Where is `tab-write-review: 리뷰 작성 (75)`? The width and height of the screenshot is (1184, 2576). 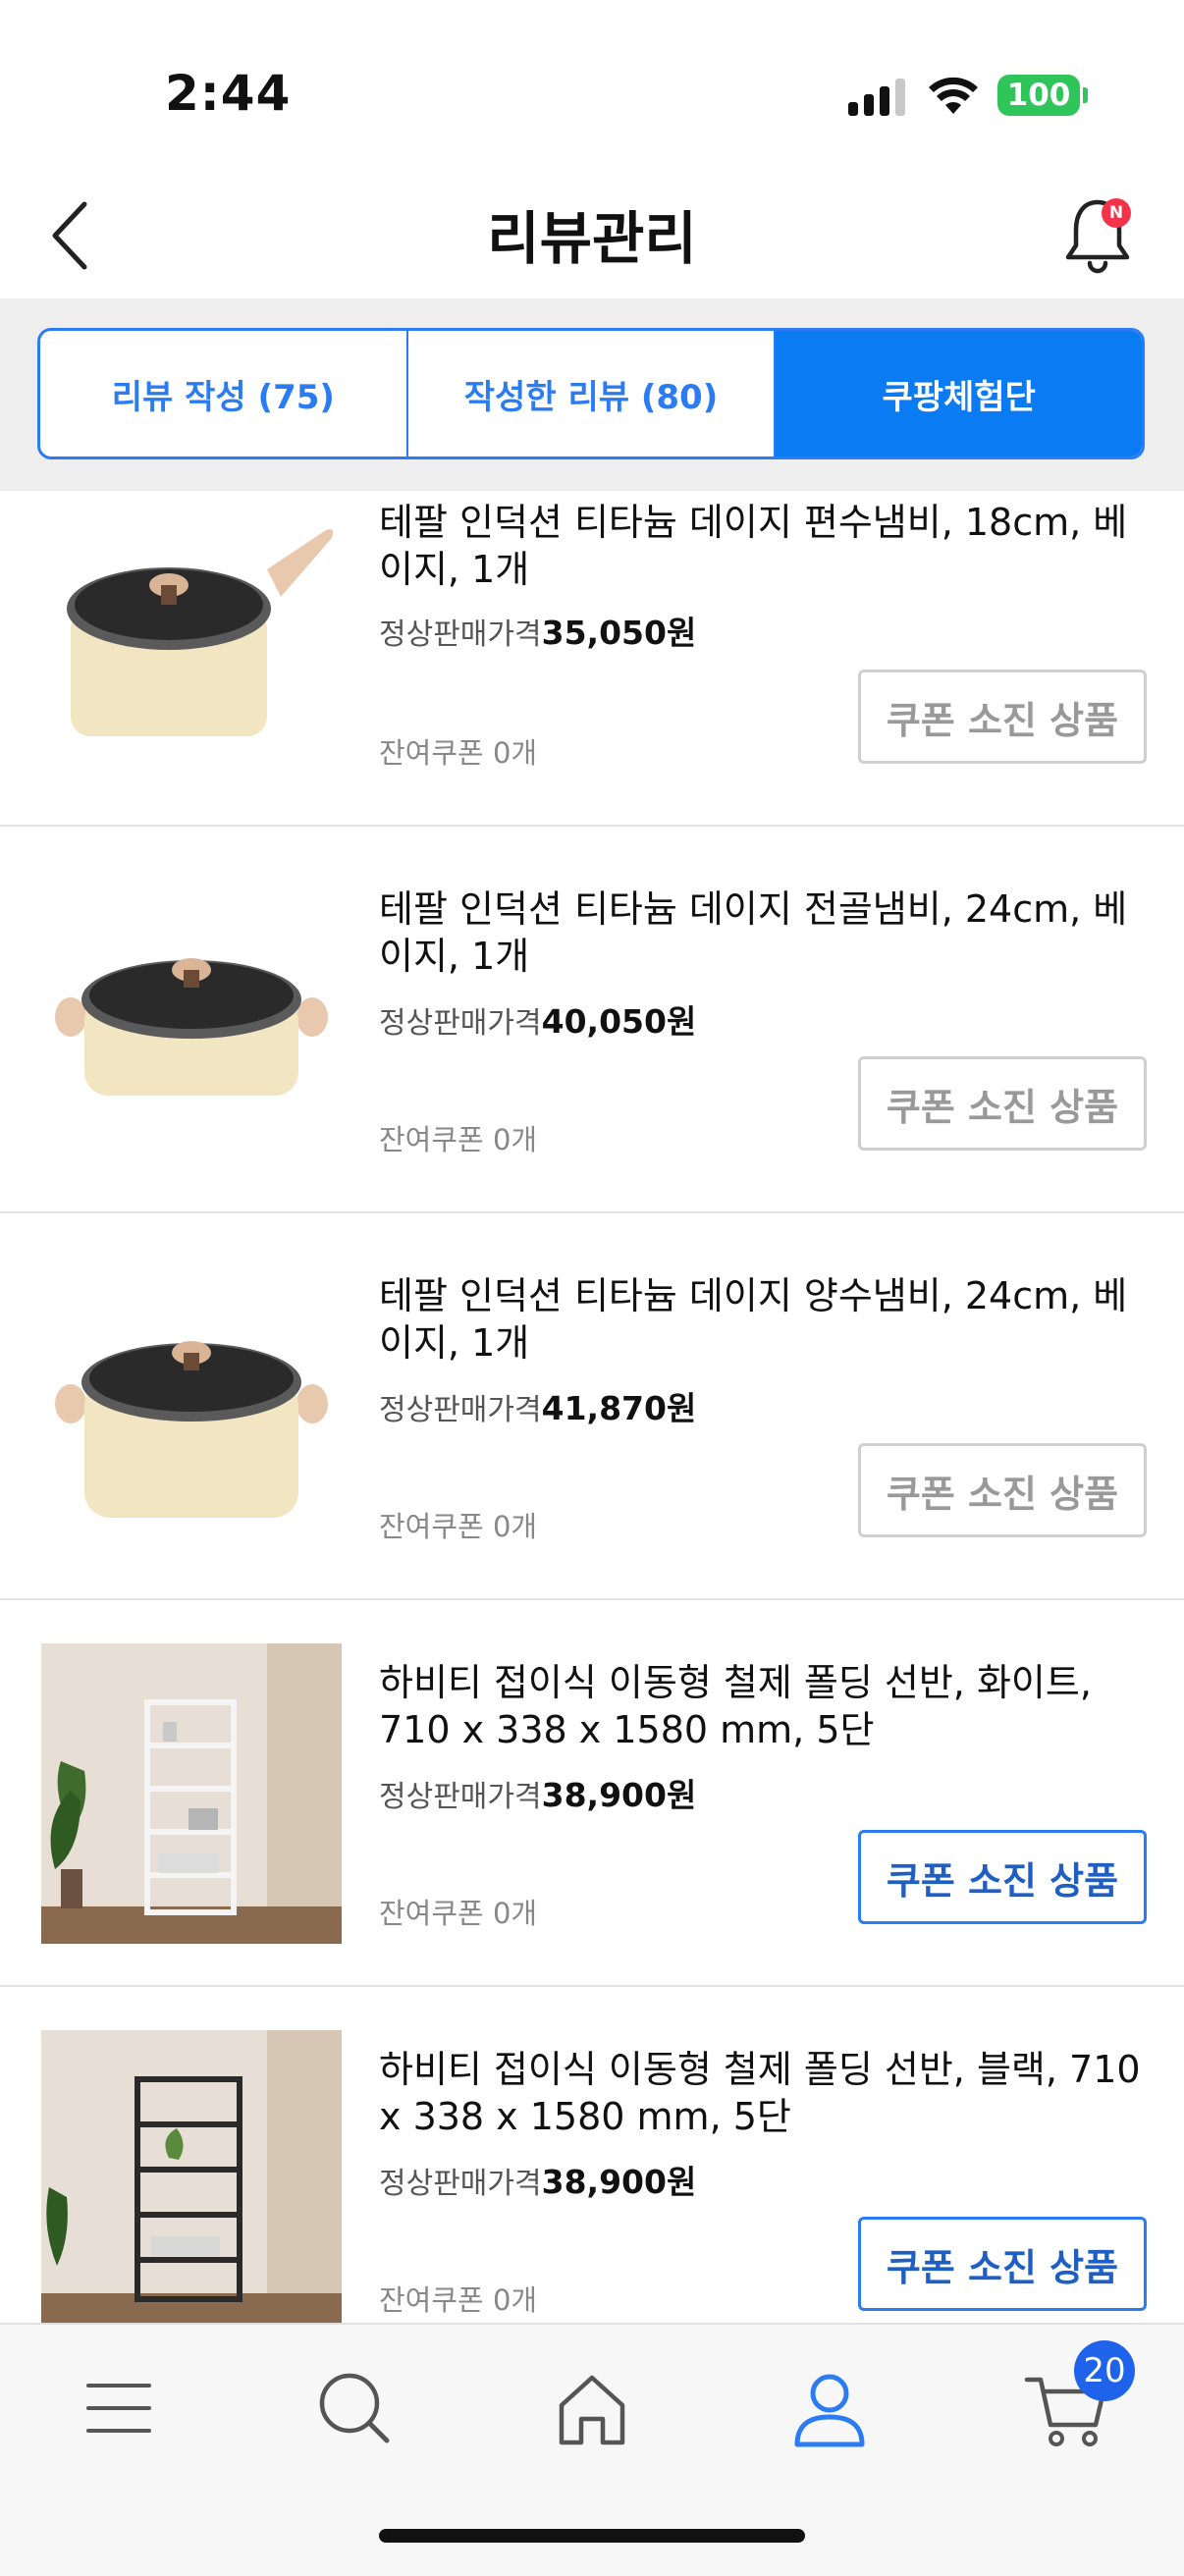
tab-write-review: 리뷰 작성 (75) is located at coordinates (223, 393).